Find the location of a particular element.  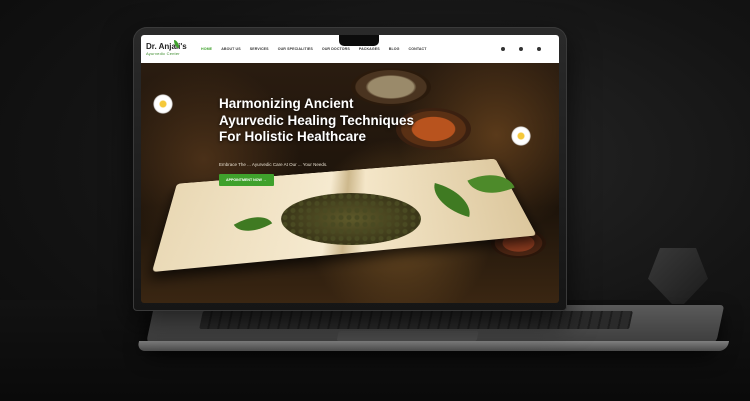

nav-item-home: HOME is located at coordinates (206, 49).